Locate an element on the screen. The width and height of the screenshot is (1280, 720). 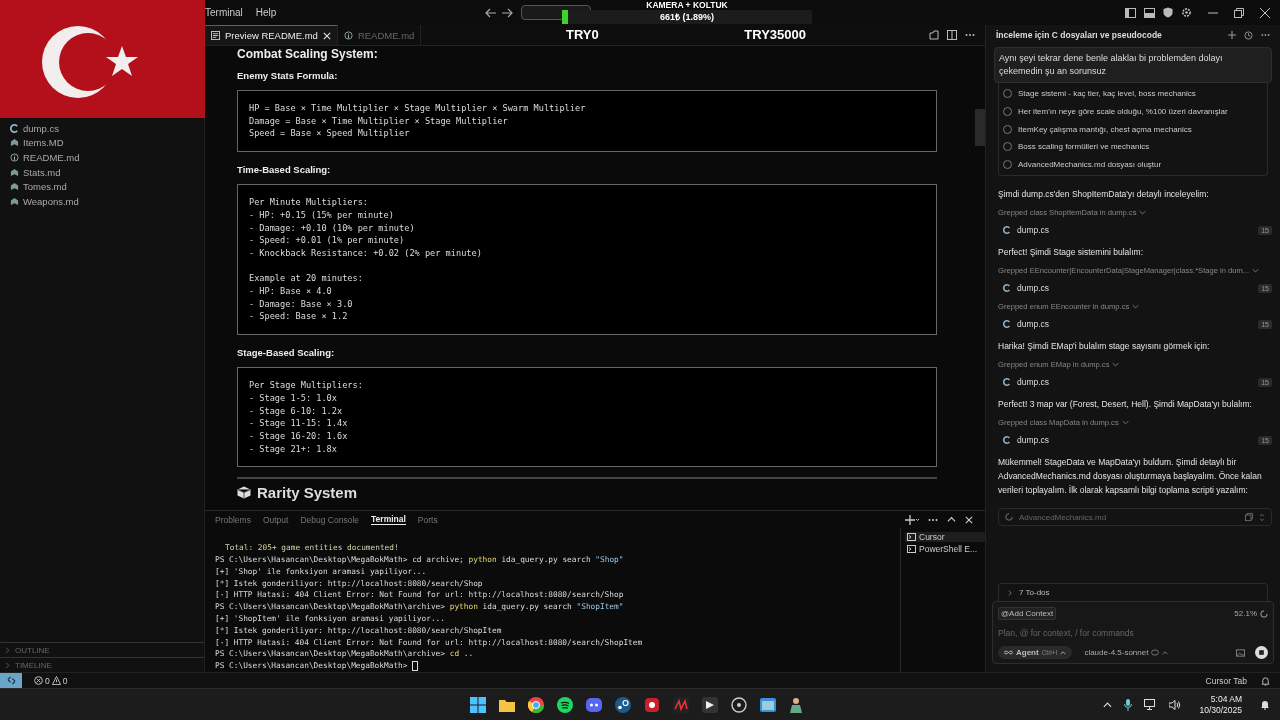
todo-text: Boss scaling formülleri ve mechanics is located at coordinates (1084, 147).